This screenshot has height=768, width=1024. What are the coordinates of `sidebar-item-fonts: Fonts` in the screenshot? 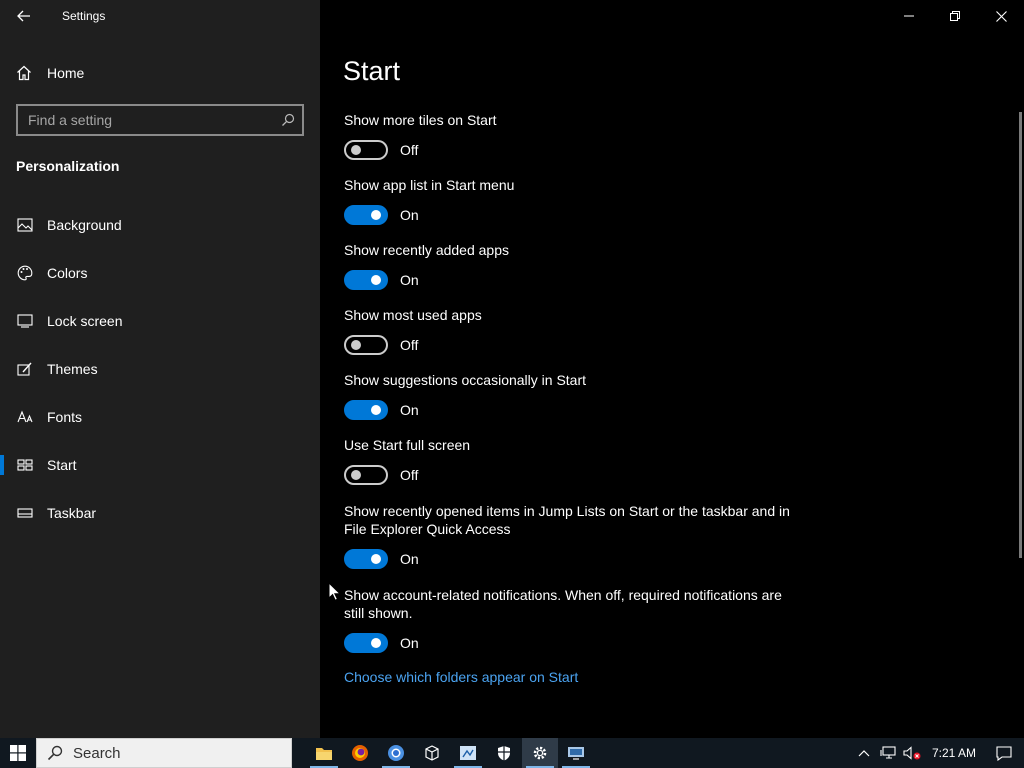 It's located at (160, 417).